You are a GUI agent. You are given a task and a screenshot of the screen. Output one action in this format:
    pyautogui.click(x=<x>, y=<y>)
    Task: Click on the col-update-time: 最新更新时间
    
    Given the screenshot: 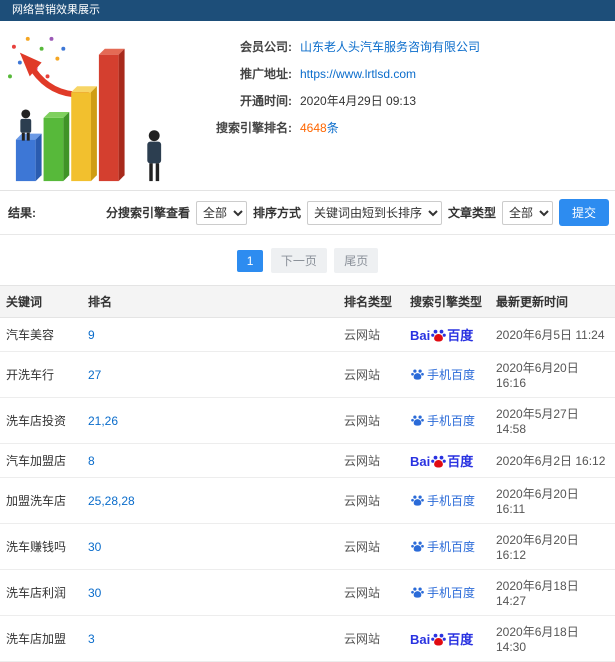 What is the action you would take?
    pyautogui.click(x=552, y=301)
    